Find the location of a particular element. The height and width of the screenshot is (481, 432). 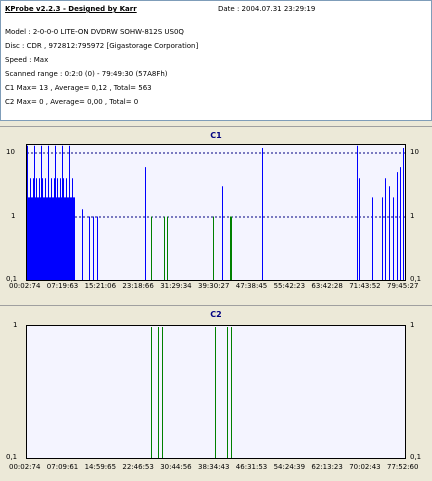

x-tick-label: 14:59:65 is located at coordinates (100, 467).